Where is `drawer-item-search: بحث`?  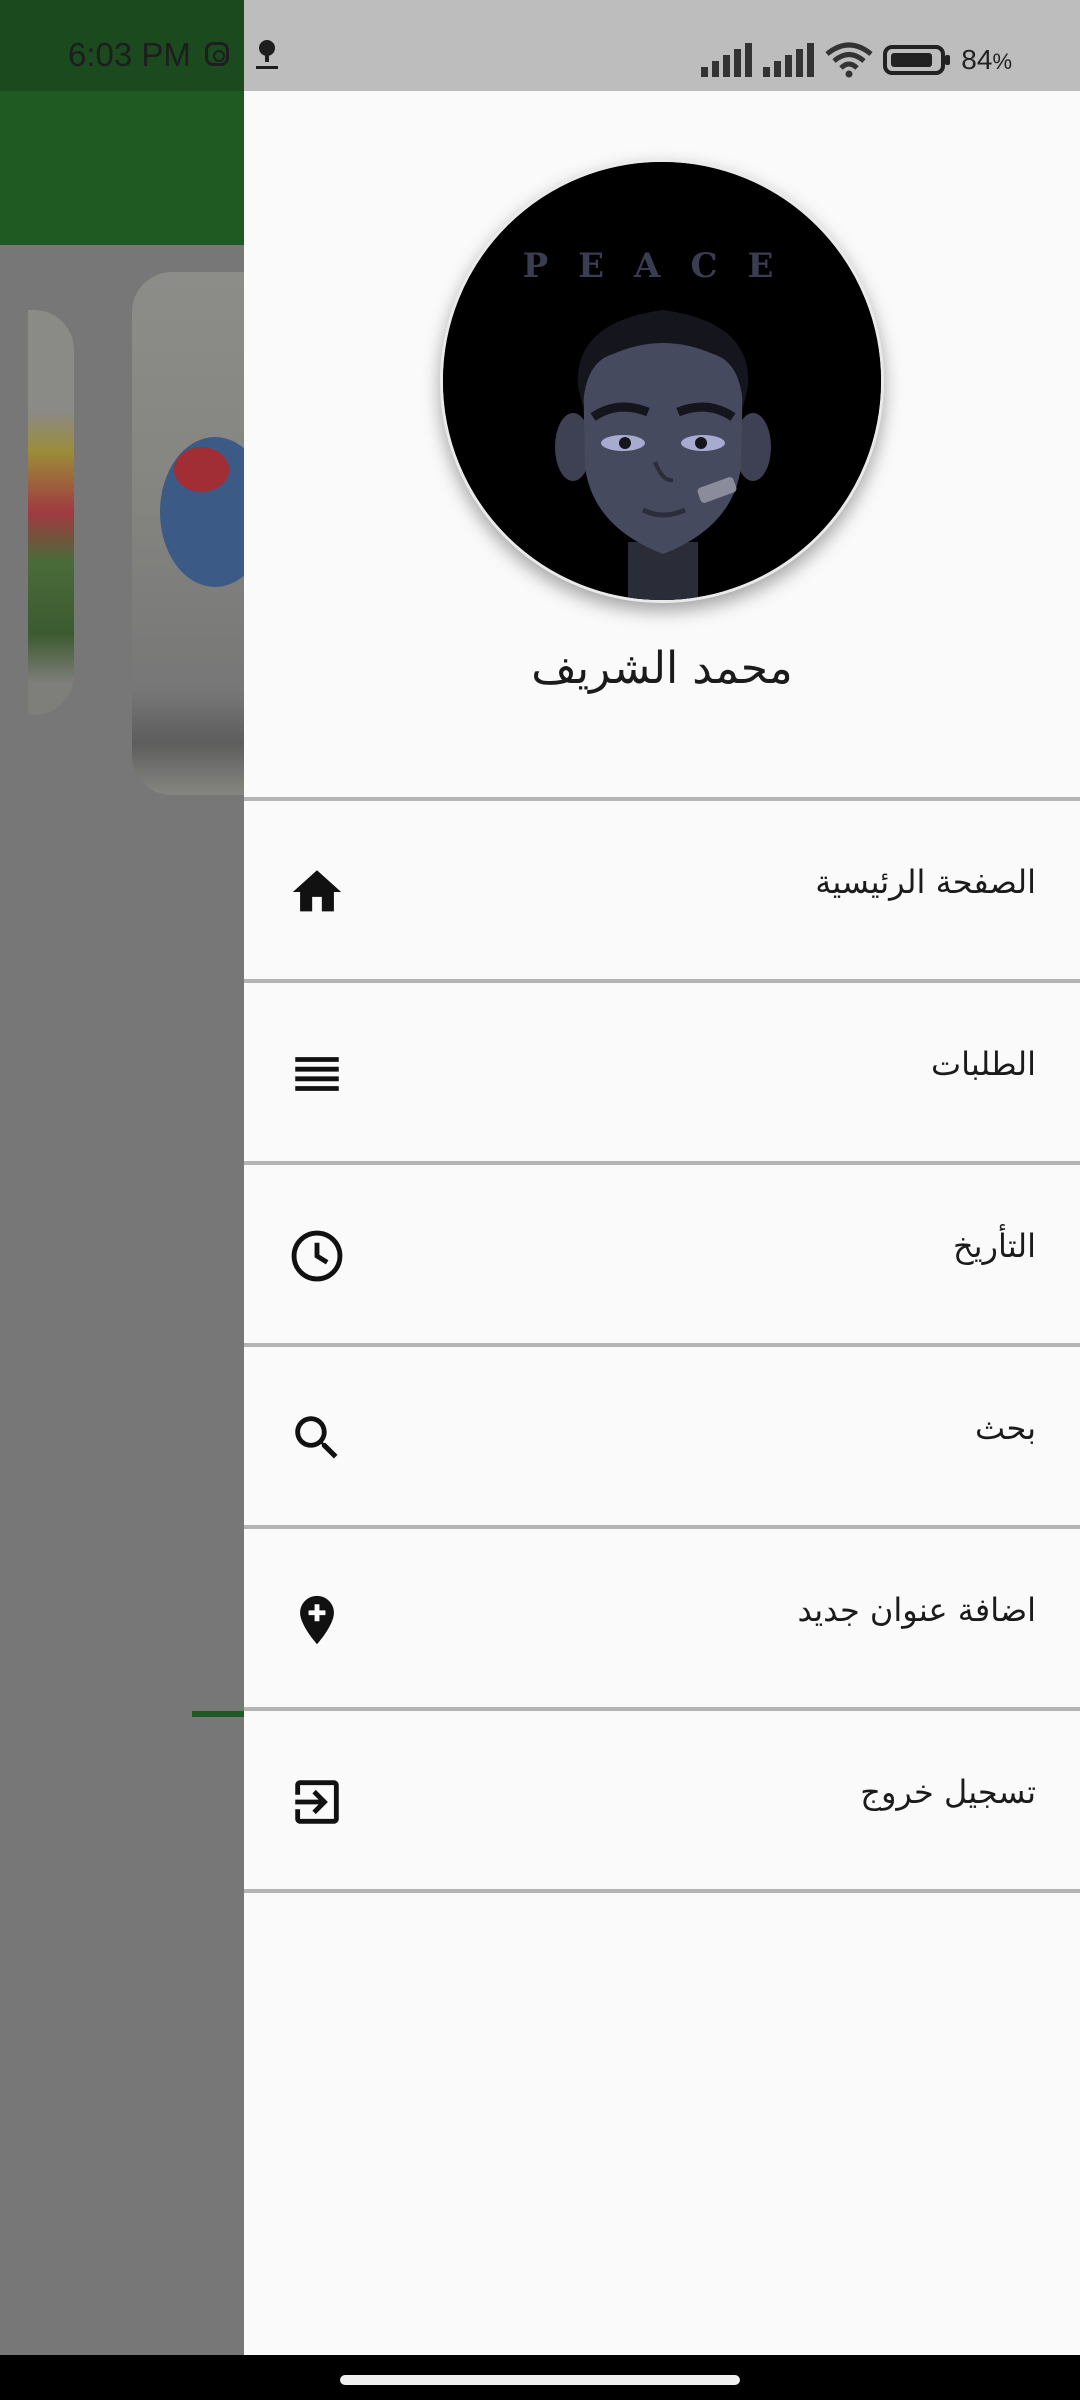
drawer-item-search: بحث is located at coordinates (662, 1436).